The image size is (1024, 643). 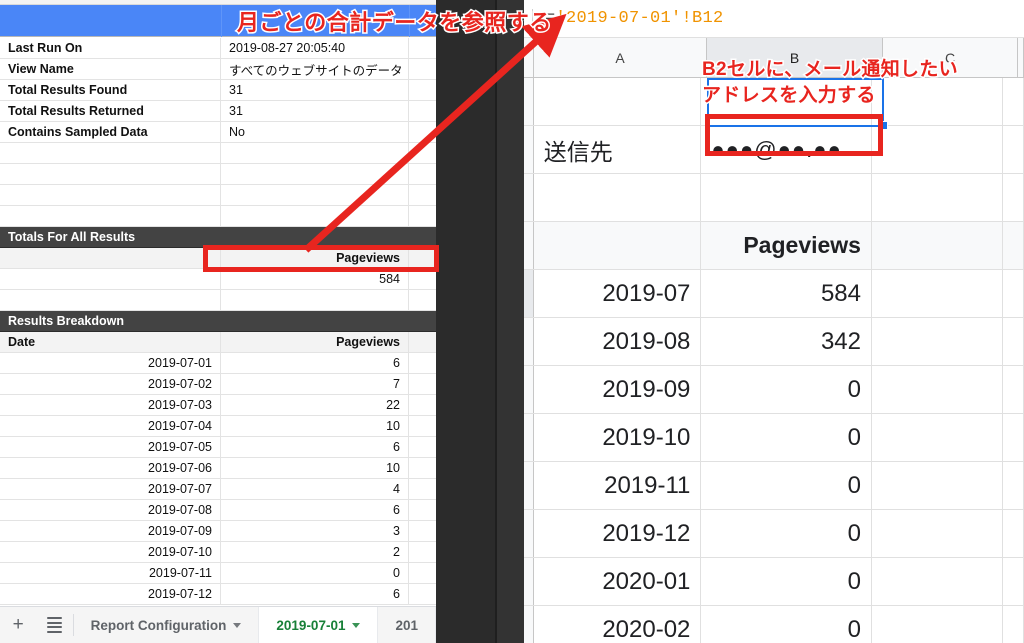 What do you see at coordinates (319, 625) in the screenshot?
I see `sheet-tab-2019-07-01: 2019-07-01` at bounding box center [319, 625].